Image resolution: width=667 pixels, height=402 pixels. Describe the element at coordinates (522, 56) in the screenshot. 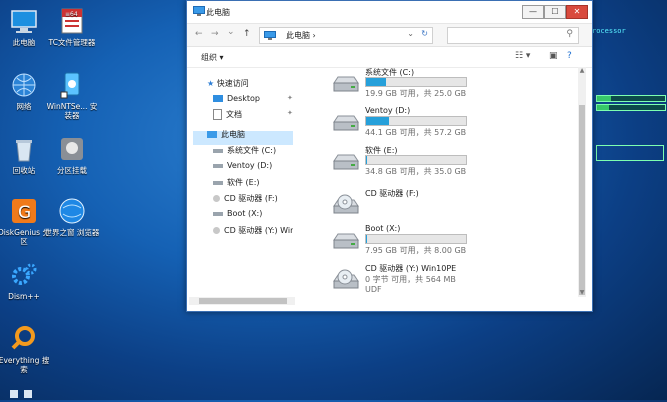

I see `change-view-button: ☷ ▾` at that location.